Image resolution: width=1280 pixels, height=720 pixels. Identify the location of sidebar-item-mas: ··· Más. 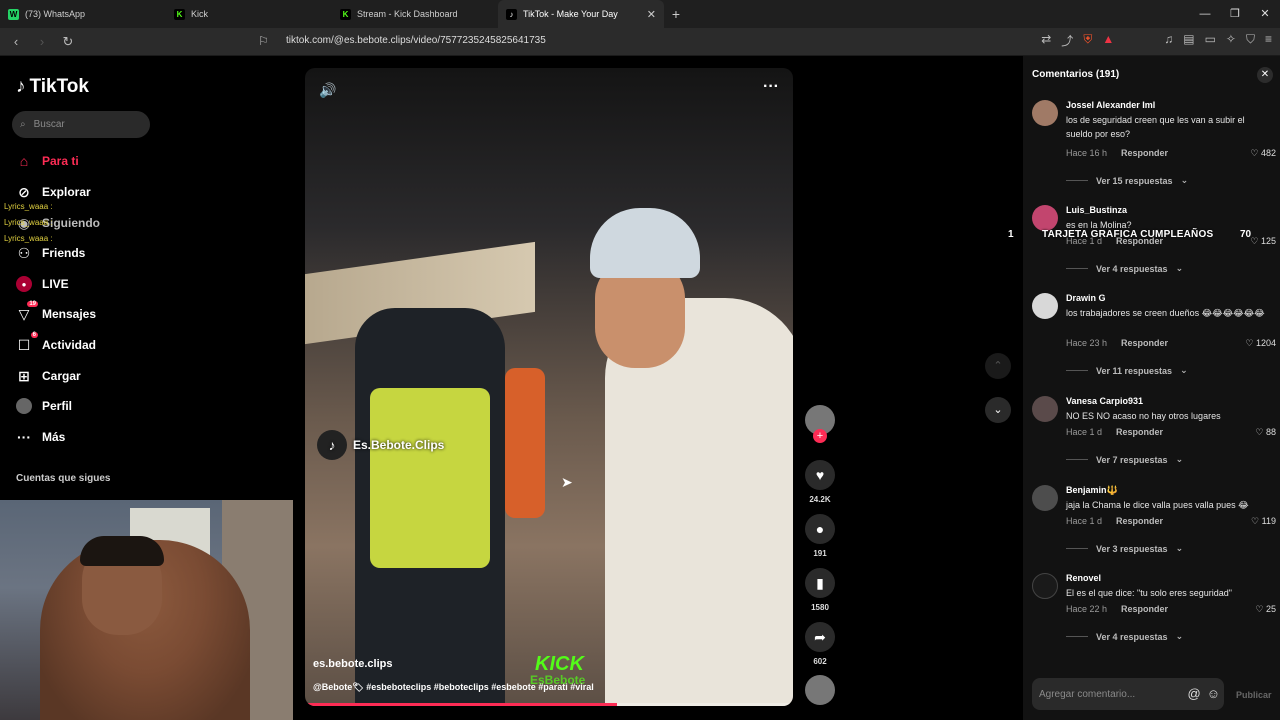
(40, 437).